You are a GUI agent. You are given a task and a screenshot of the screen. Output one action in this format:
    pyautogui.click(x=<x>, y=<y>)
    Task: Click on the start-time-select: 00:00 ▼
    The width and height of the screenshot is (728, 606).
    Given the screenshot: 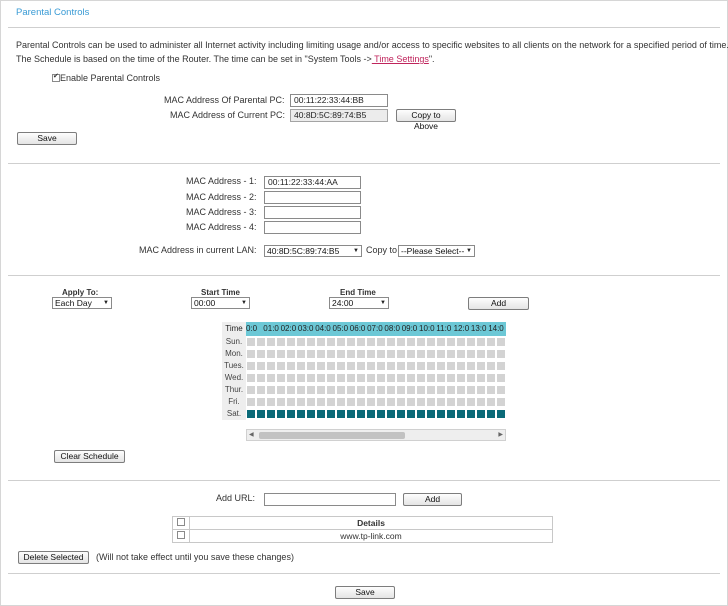 What is the action you would take?
    pyautogui.click(x=220, y=303)
    